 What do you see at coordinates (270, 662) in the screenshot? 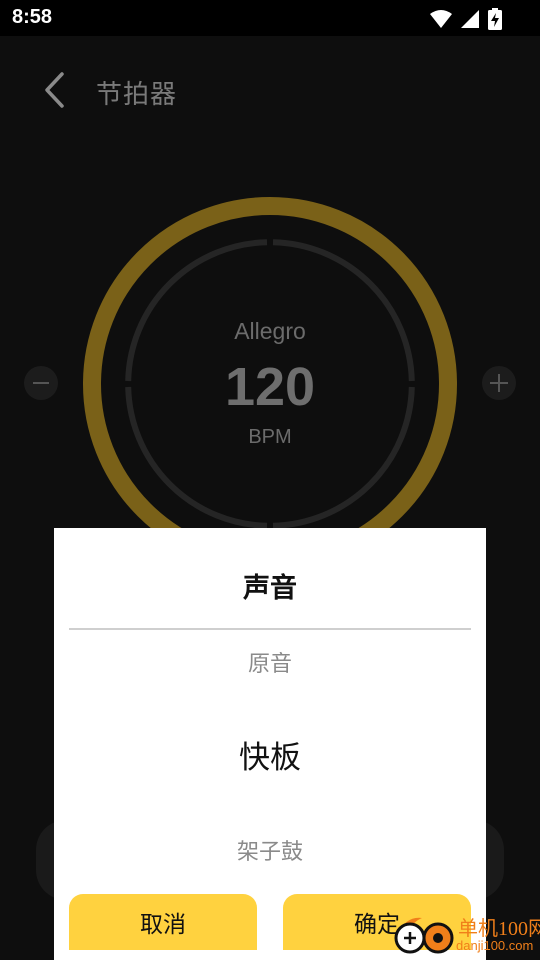
I see `picker-option-prev: 原音` at bounding box center [270, 662].